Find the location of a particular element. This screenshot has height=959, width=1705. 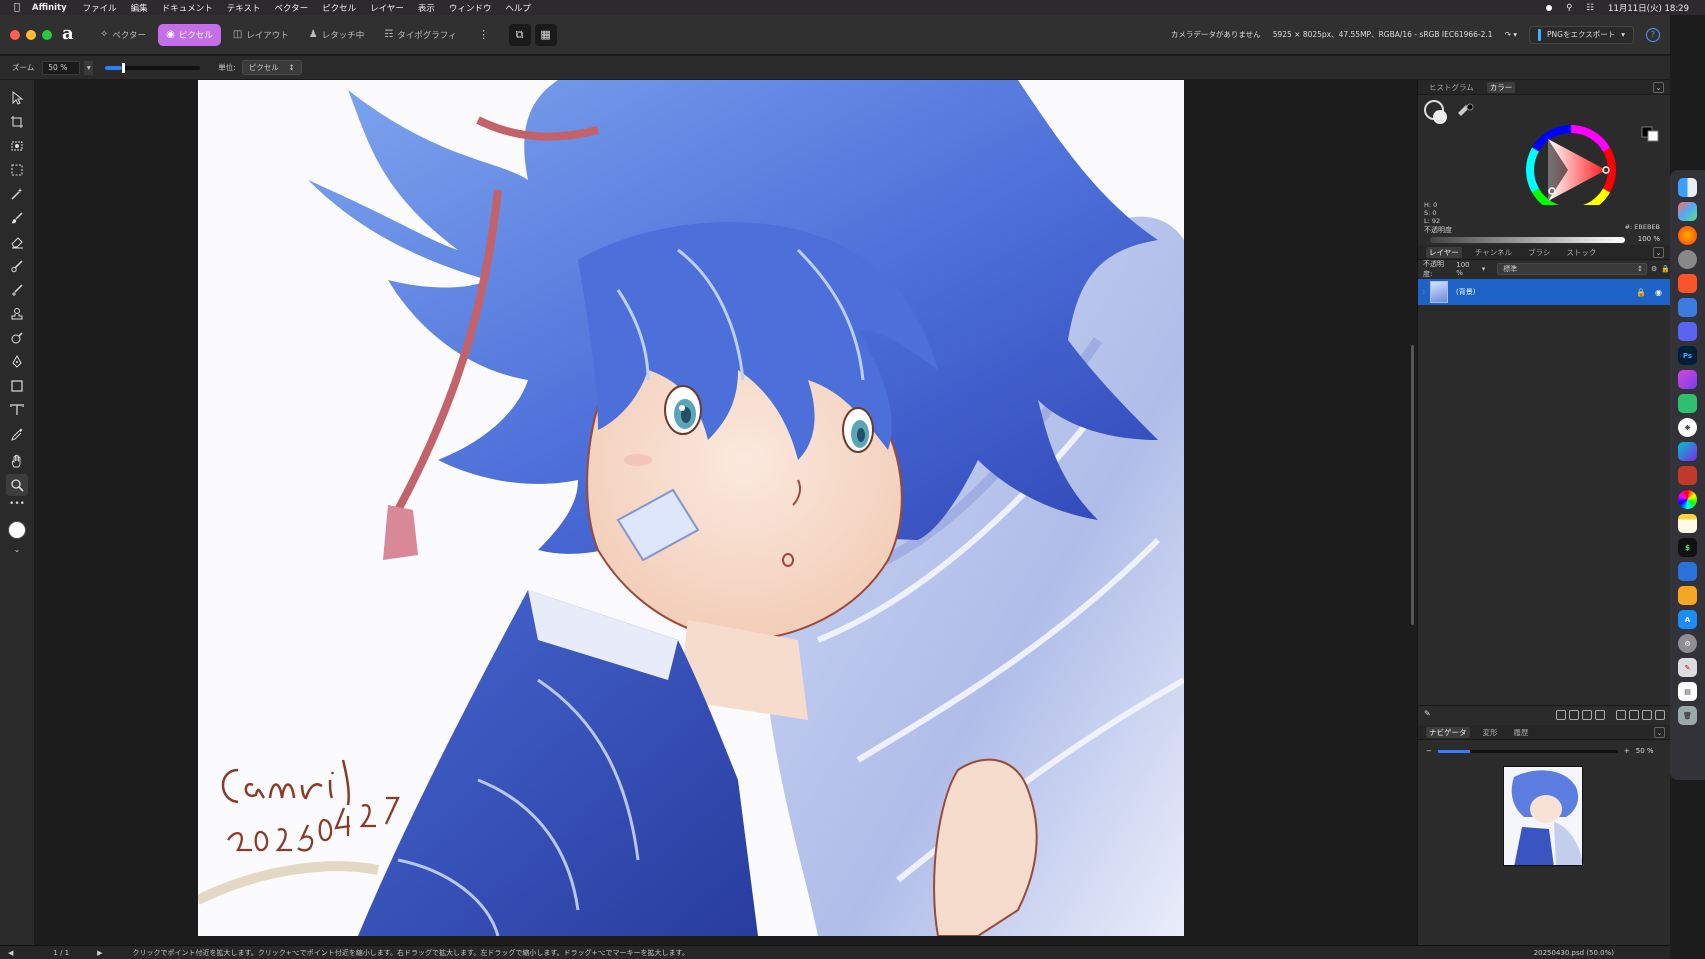

hand-tool-icon is located at coordinates (17, 461).